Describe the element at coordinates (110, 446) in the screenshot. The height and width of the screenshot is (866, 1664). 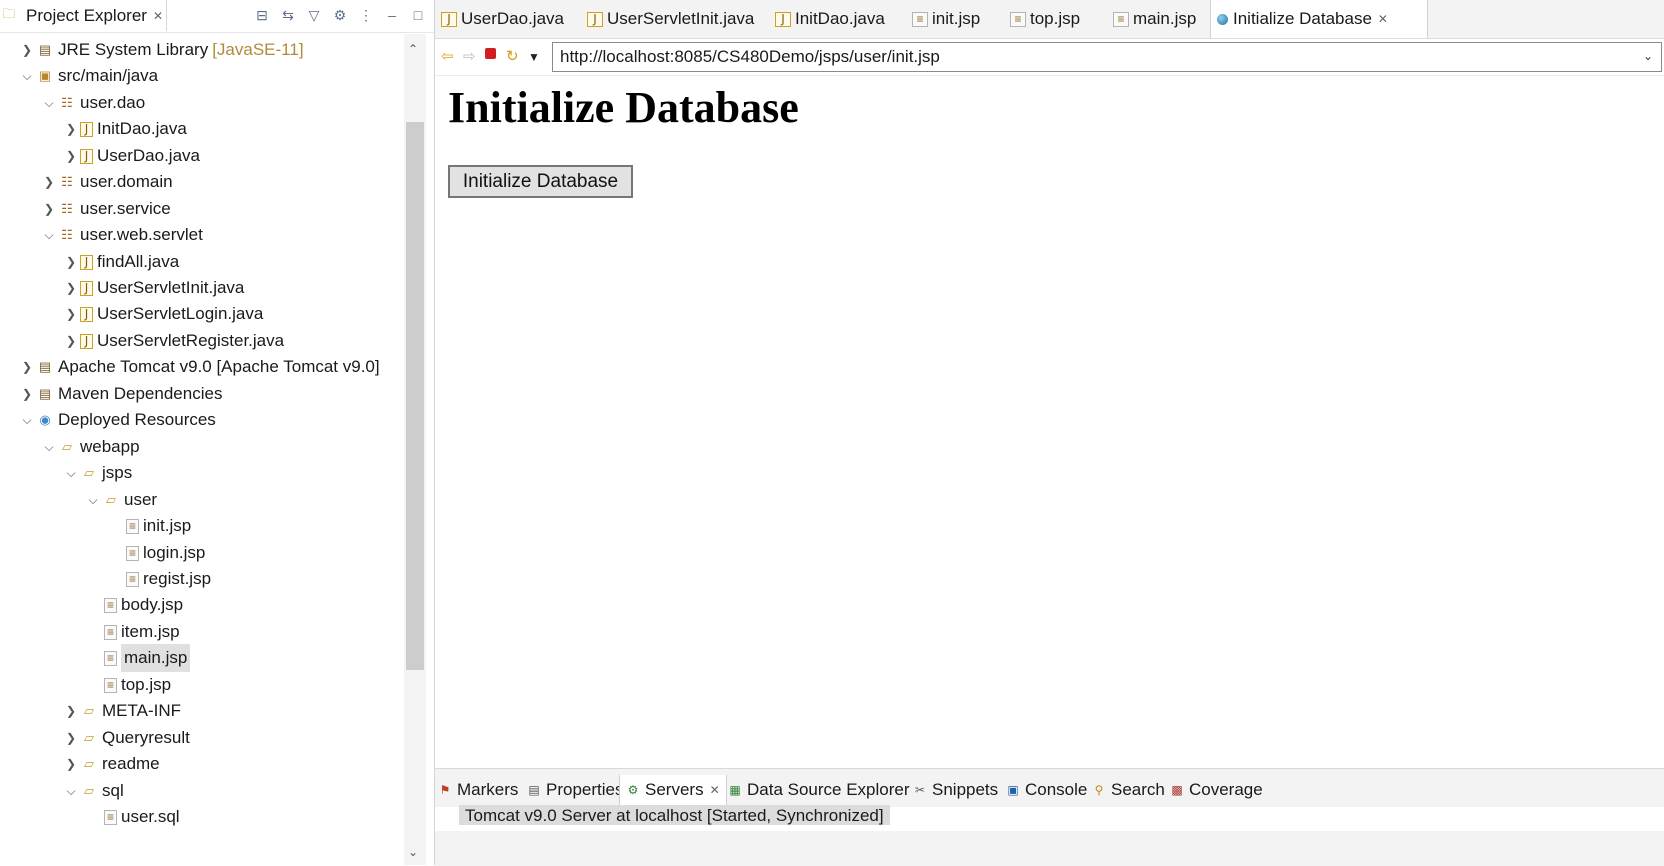
I see `tree-item-label: webapp` at that location.